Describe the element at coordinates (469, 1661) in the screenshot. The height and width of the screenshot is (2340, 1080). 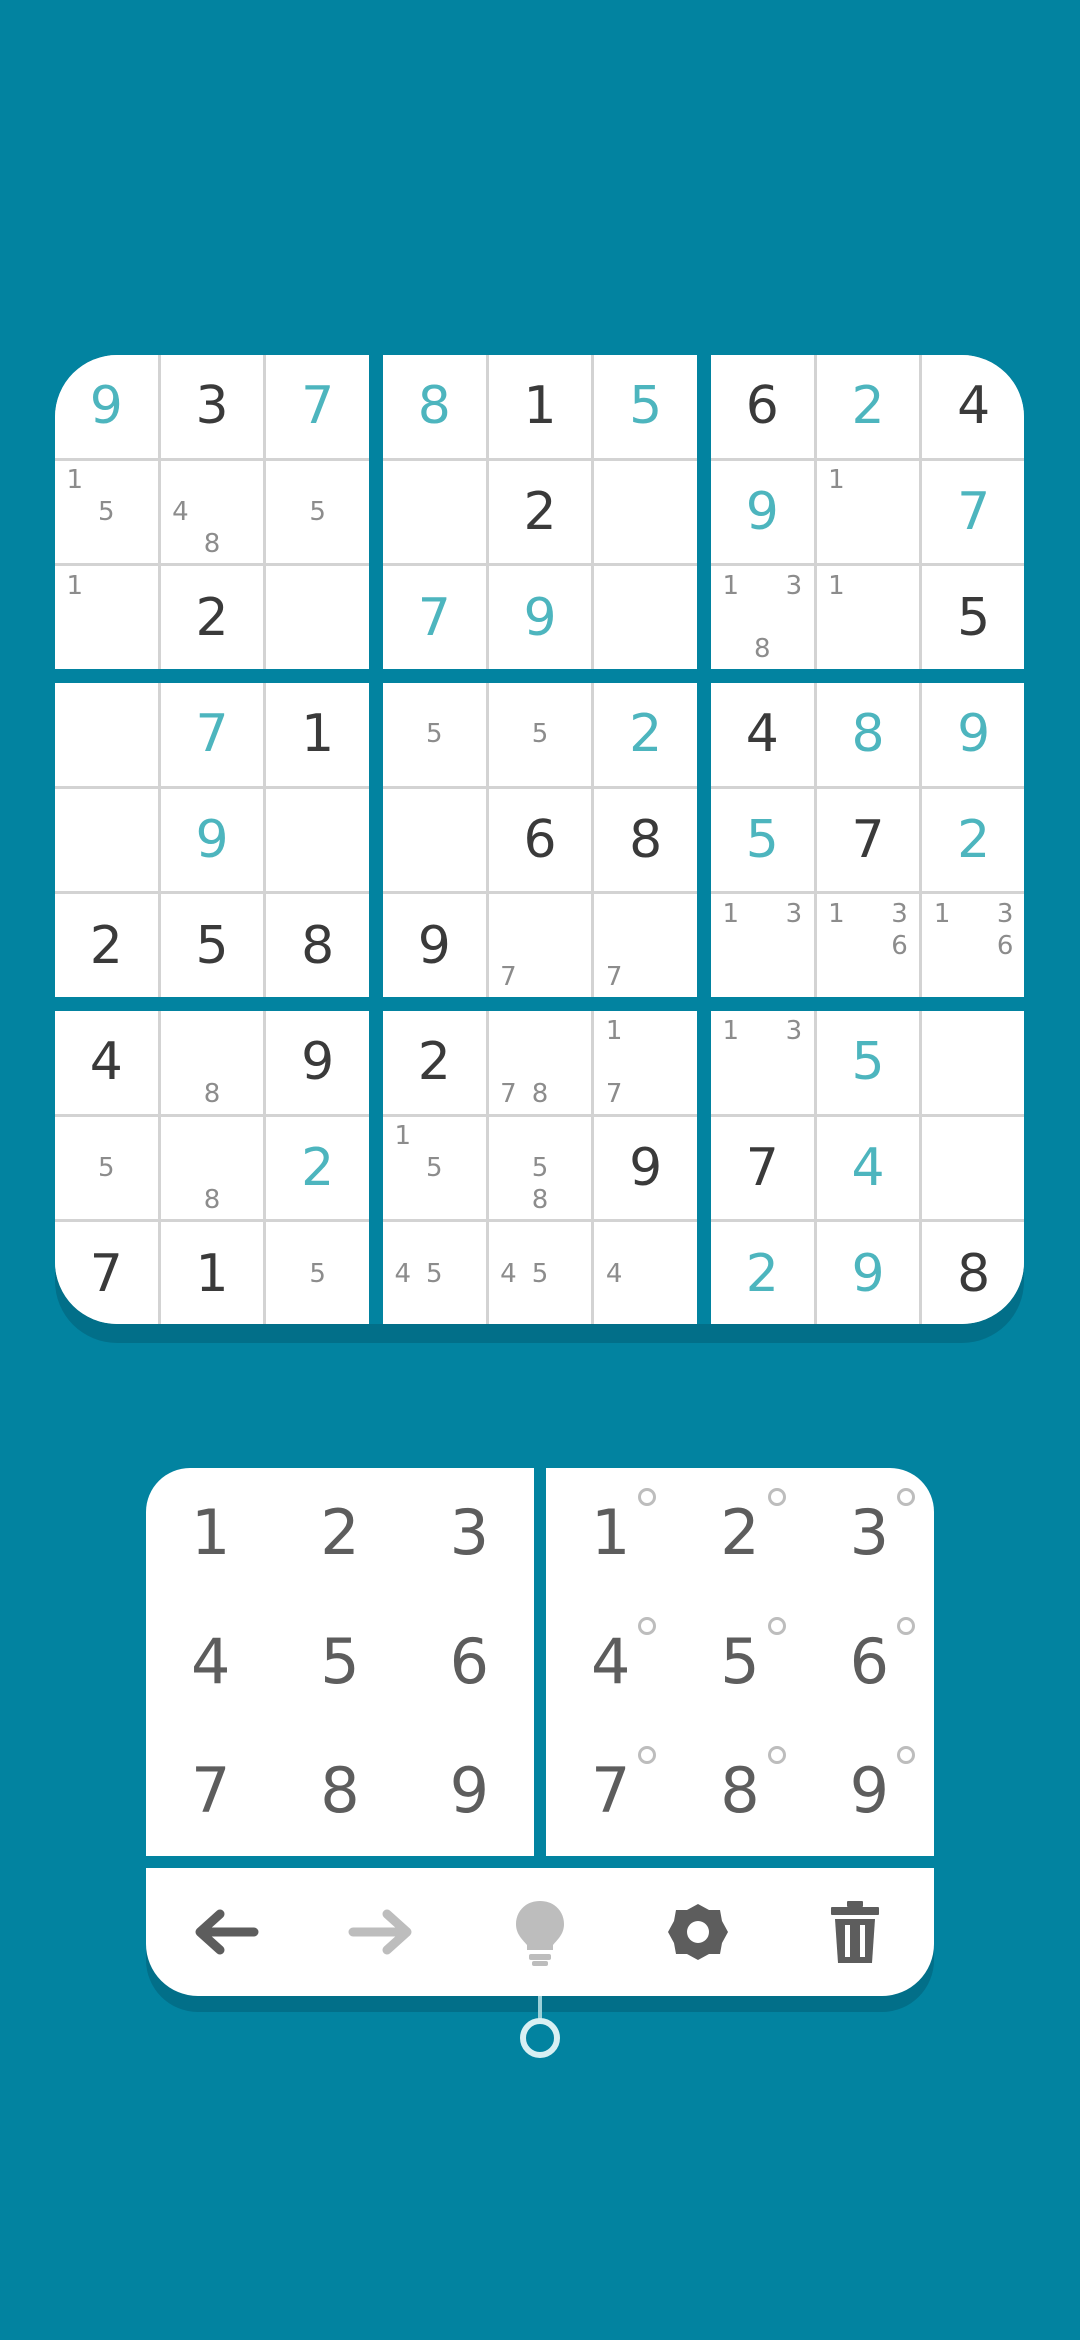
I see `digit-key: 6` at that location.